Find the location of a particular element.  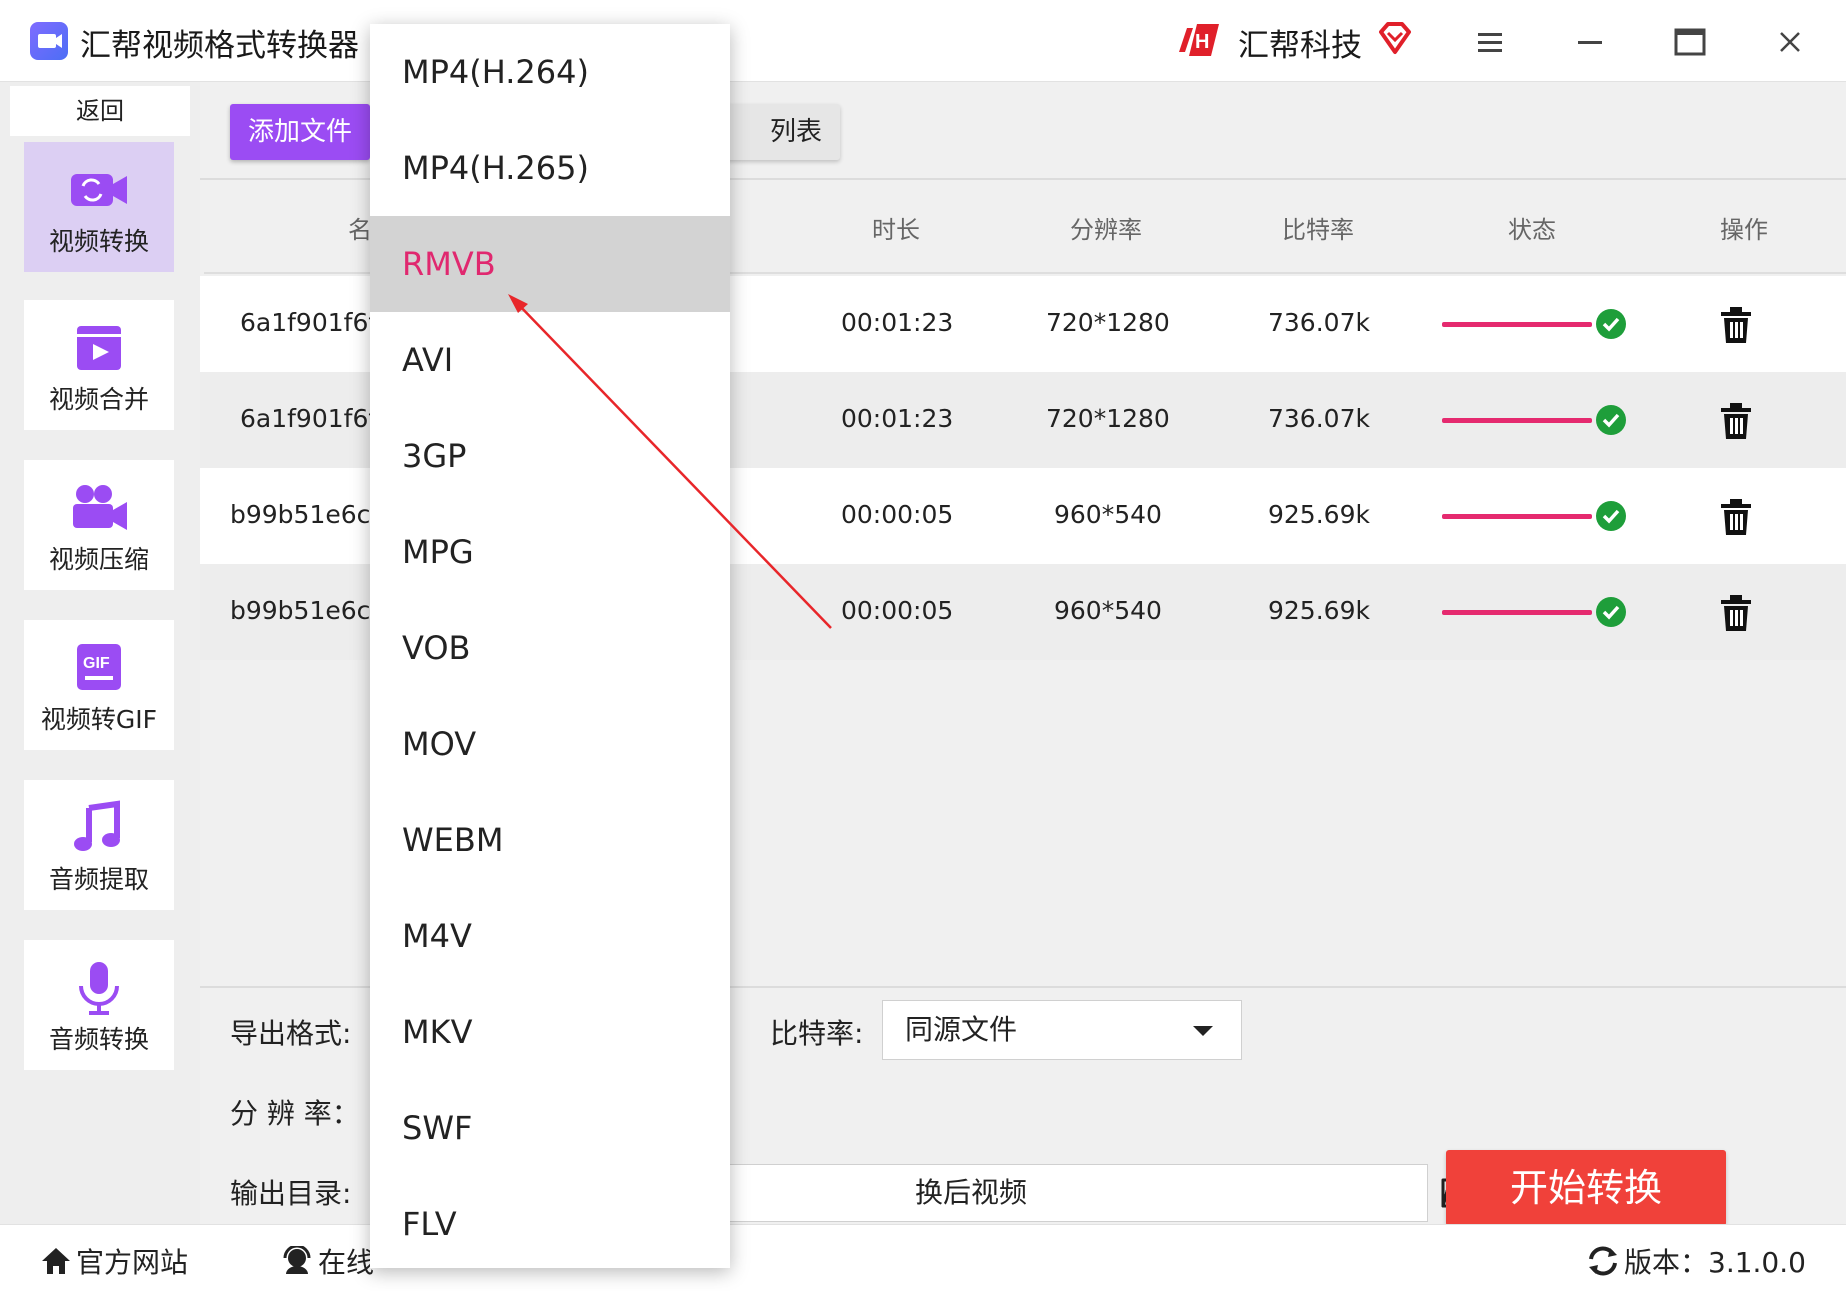

nav-label: 音频提取 is located at coordinates (98, 879).